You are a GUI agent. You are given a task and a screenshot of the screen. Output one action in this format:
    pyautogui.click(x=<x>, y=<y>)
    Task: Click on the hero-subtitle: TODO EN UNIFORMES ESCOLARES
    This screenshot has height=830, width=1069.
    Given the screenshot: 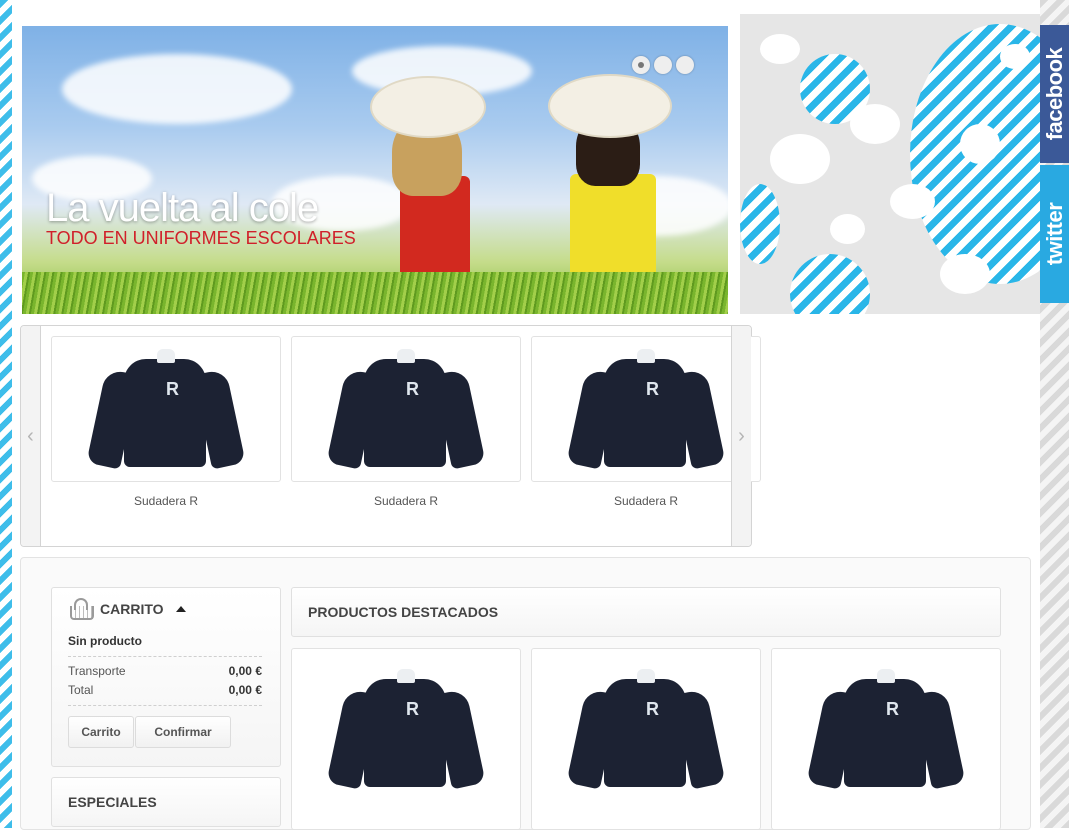 What is the action you would take?
    pyautogui.click(x=201, y=238)
    